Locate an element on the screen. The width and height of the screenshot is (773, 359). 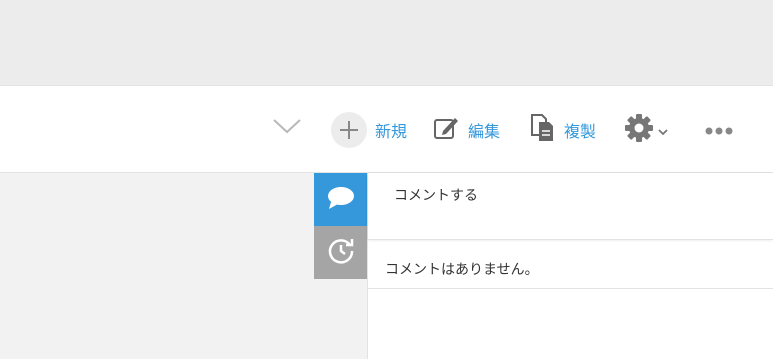
new-record-label: 新規 is located at coordinates (391, 131).